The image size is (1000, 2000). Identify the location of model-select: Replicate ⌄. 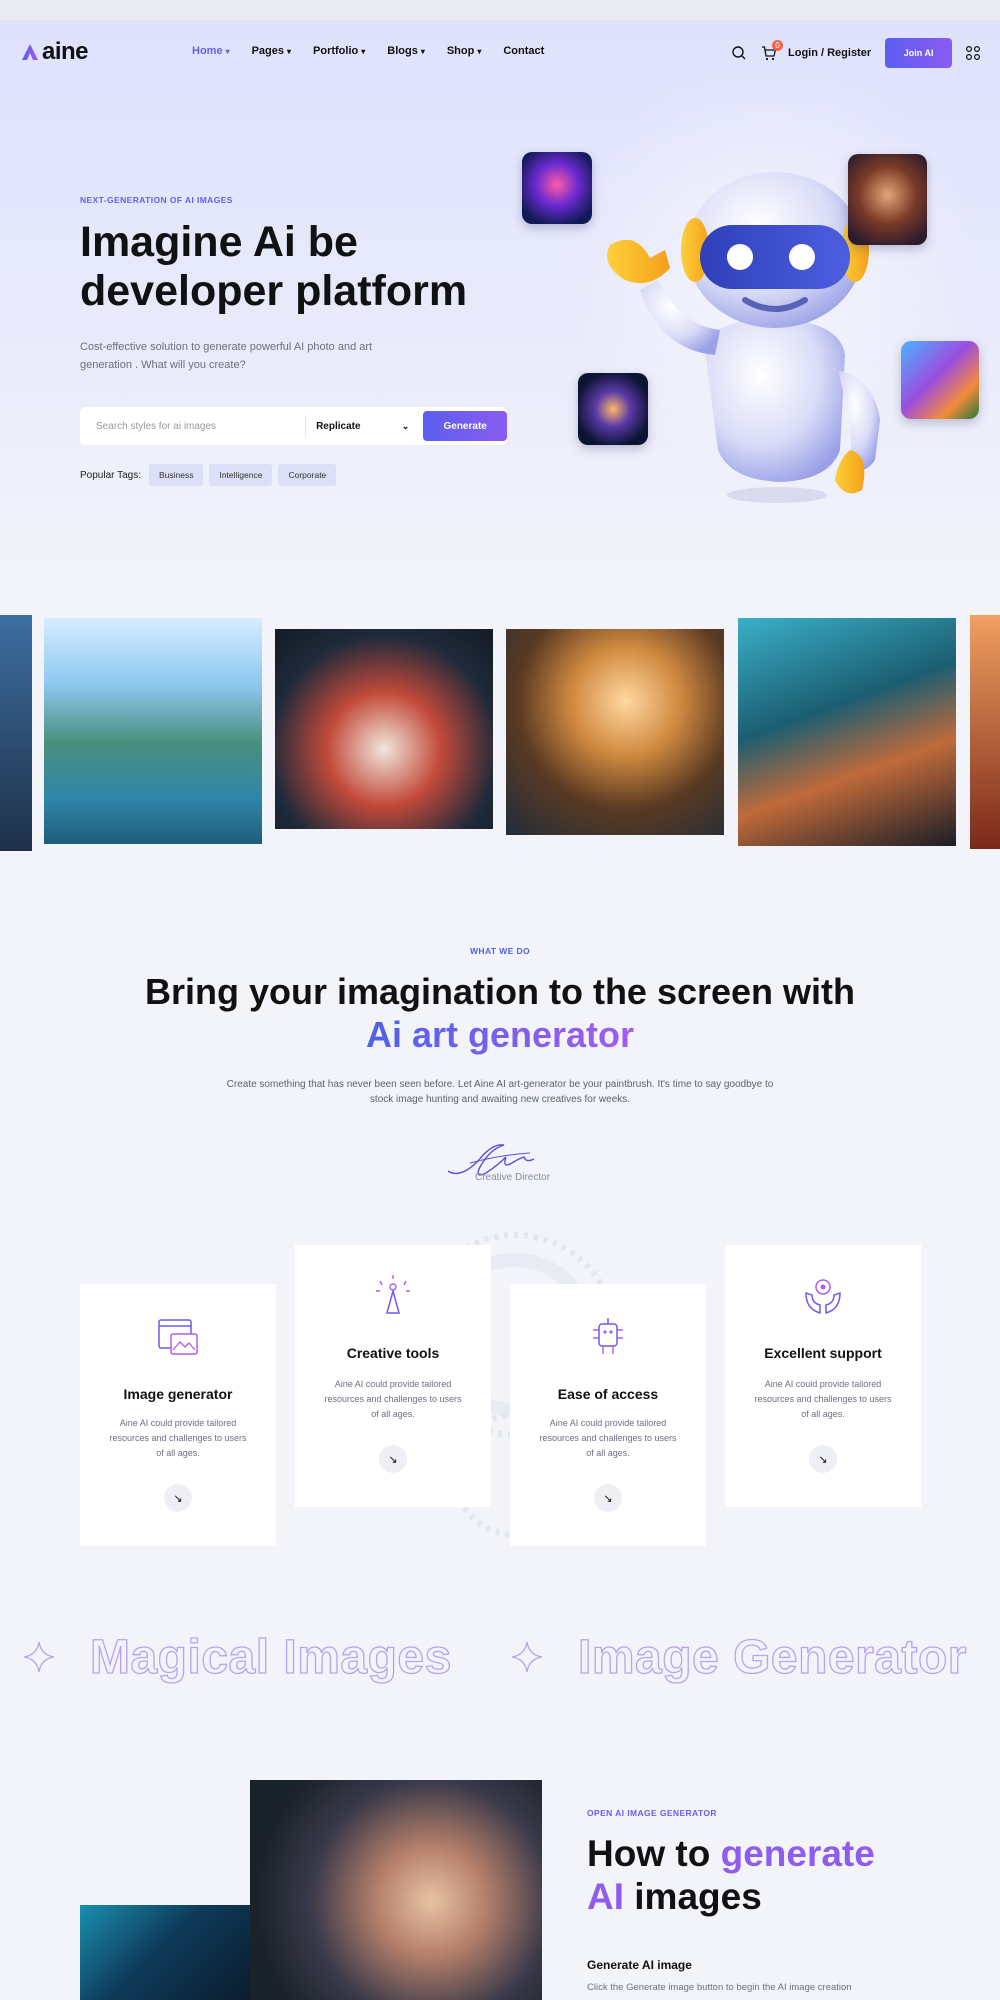
(364, 426).